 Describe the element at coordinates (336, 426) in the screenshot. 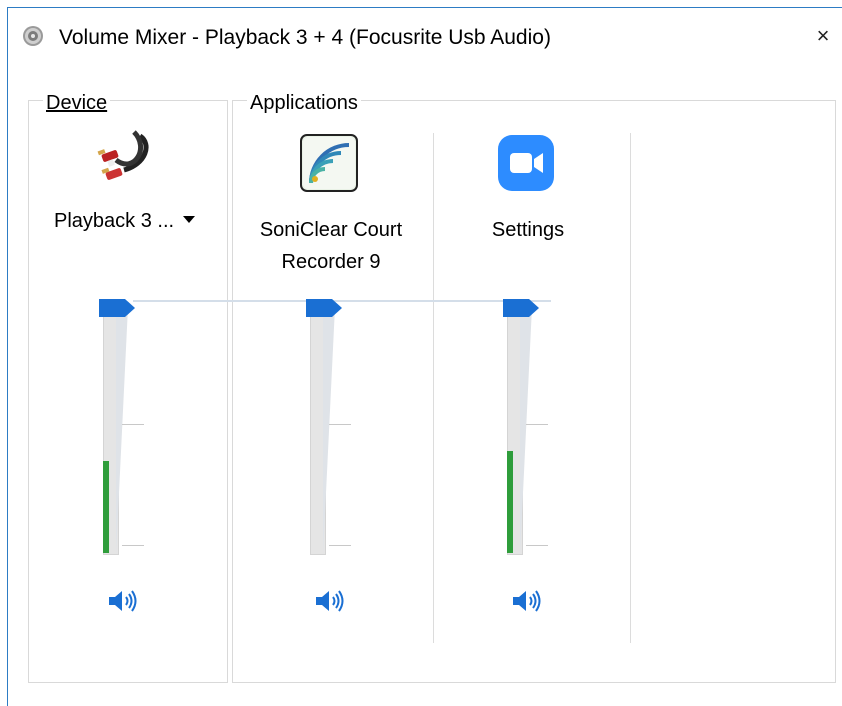

I see `soniclear-volume-slider` at that location.